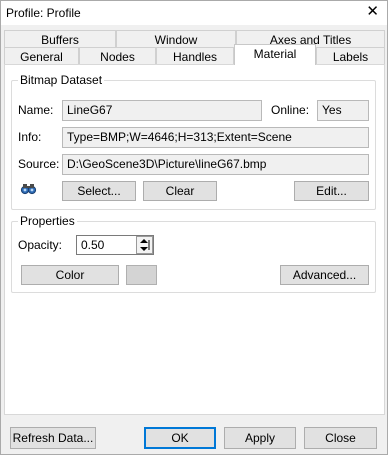  I want to click on name-label: Name:, so click(36, 110).